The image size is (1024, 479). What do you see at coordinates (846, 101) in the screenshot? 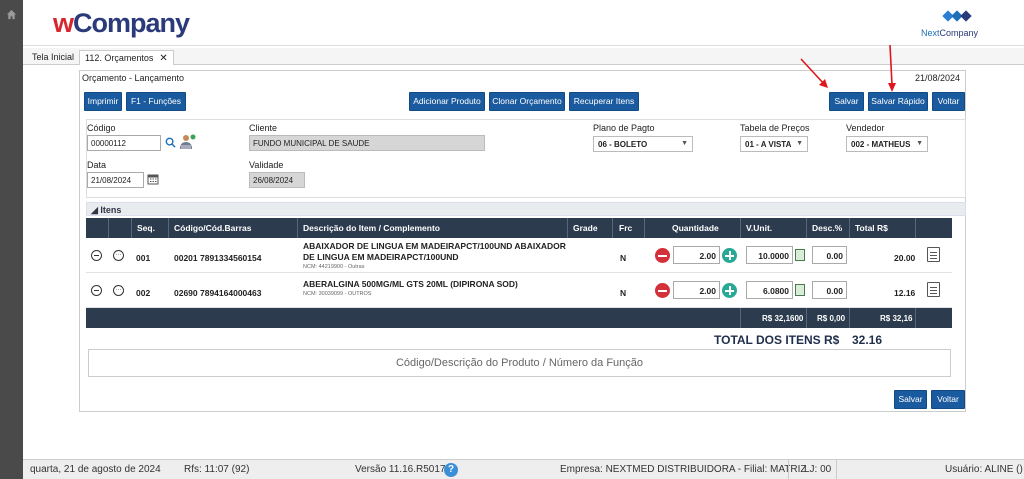
I see `salvar-button: Salvar` at bounding box center [846, 101].